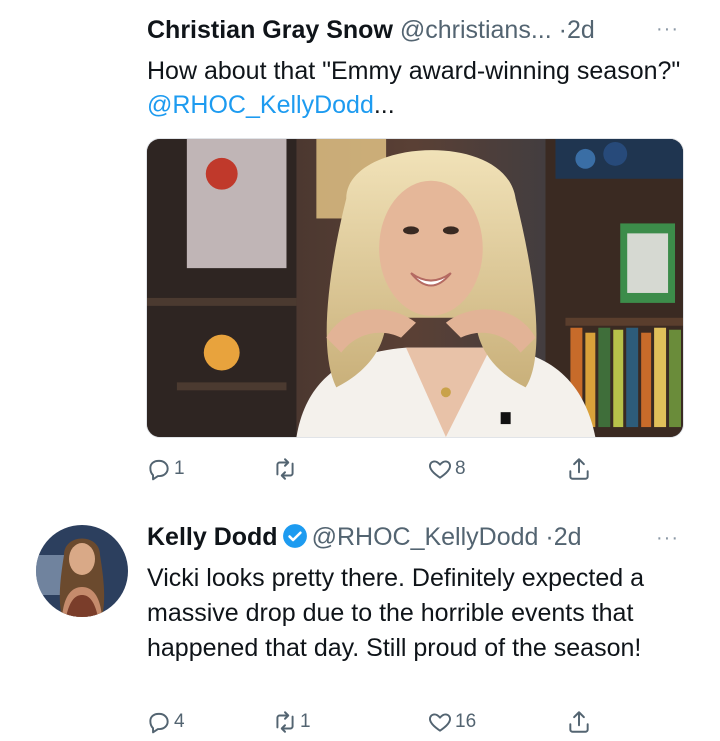 Image resolution: width=720 pixels, height=741 pixels. I want to click on author-name: Christian Gray Snow, so click(270, 30).